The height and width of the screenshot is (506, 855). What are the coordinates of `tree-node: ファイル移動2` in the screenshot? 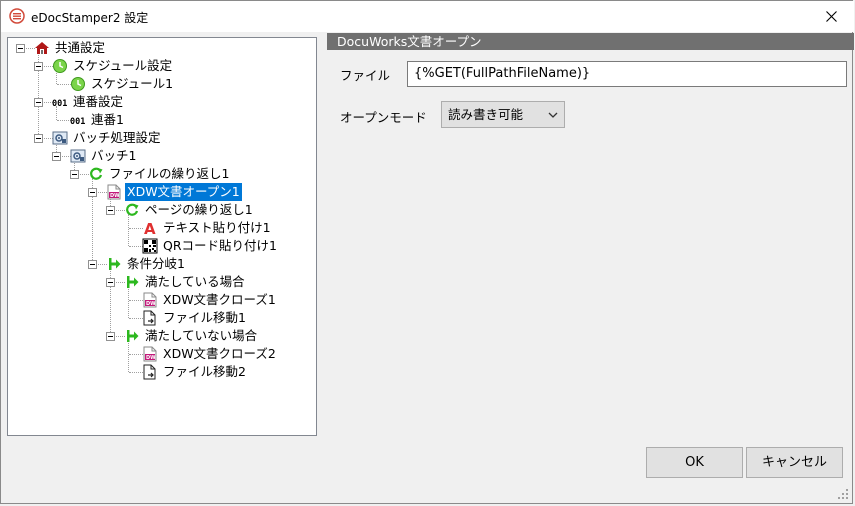 It's located at (158, 372).